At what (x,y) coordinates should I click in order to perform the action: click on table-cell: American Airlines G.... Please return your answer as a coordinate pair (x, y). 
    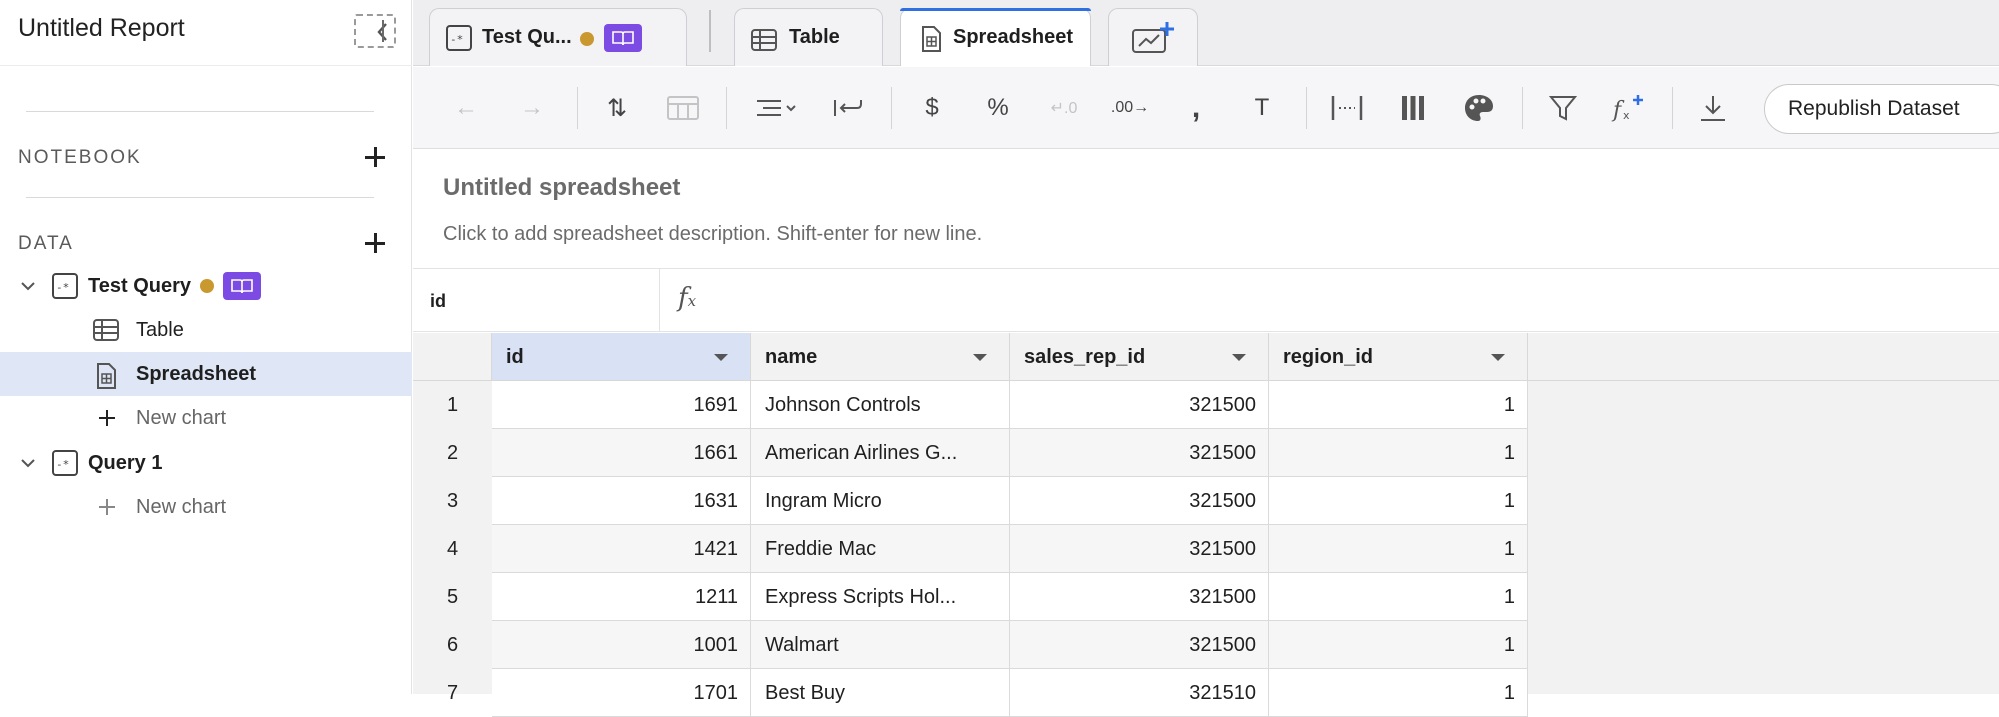
    Looking at the image, I should click on (880, 453).